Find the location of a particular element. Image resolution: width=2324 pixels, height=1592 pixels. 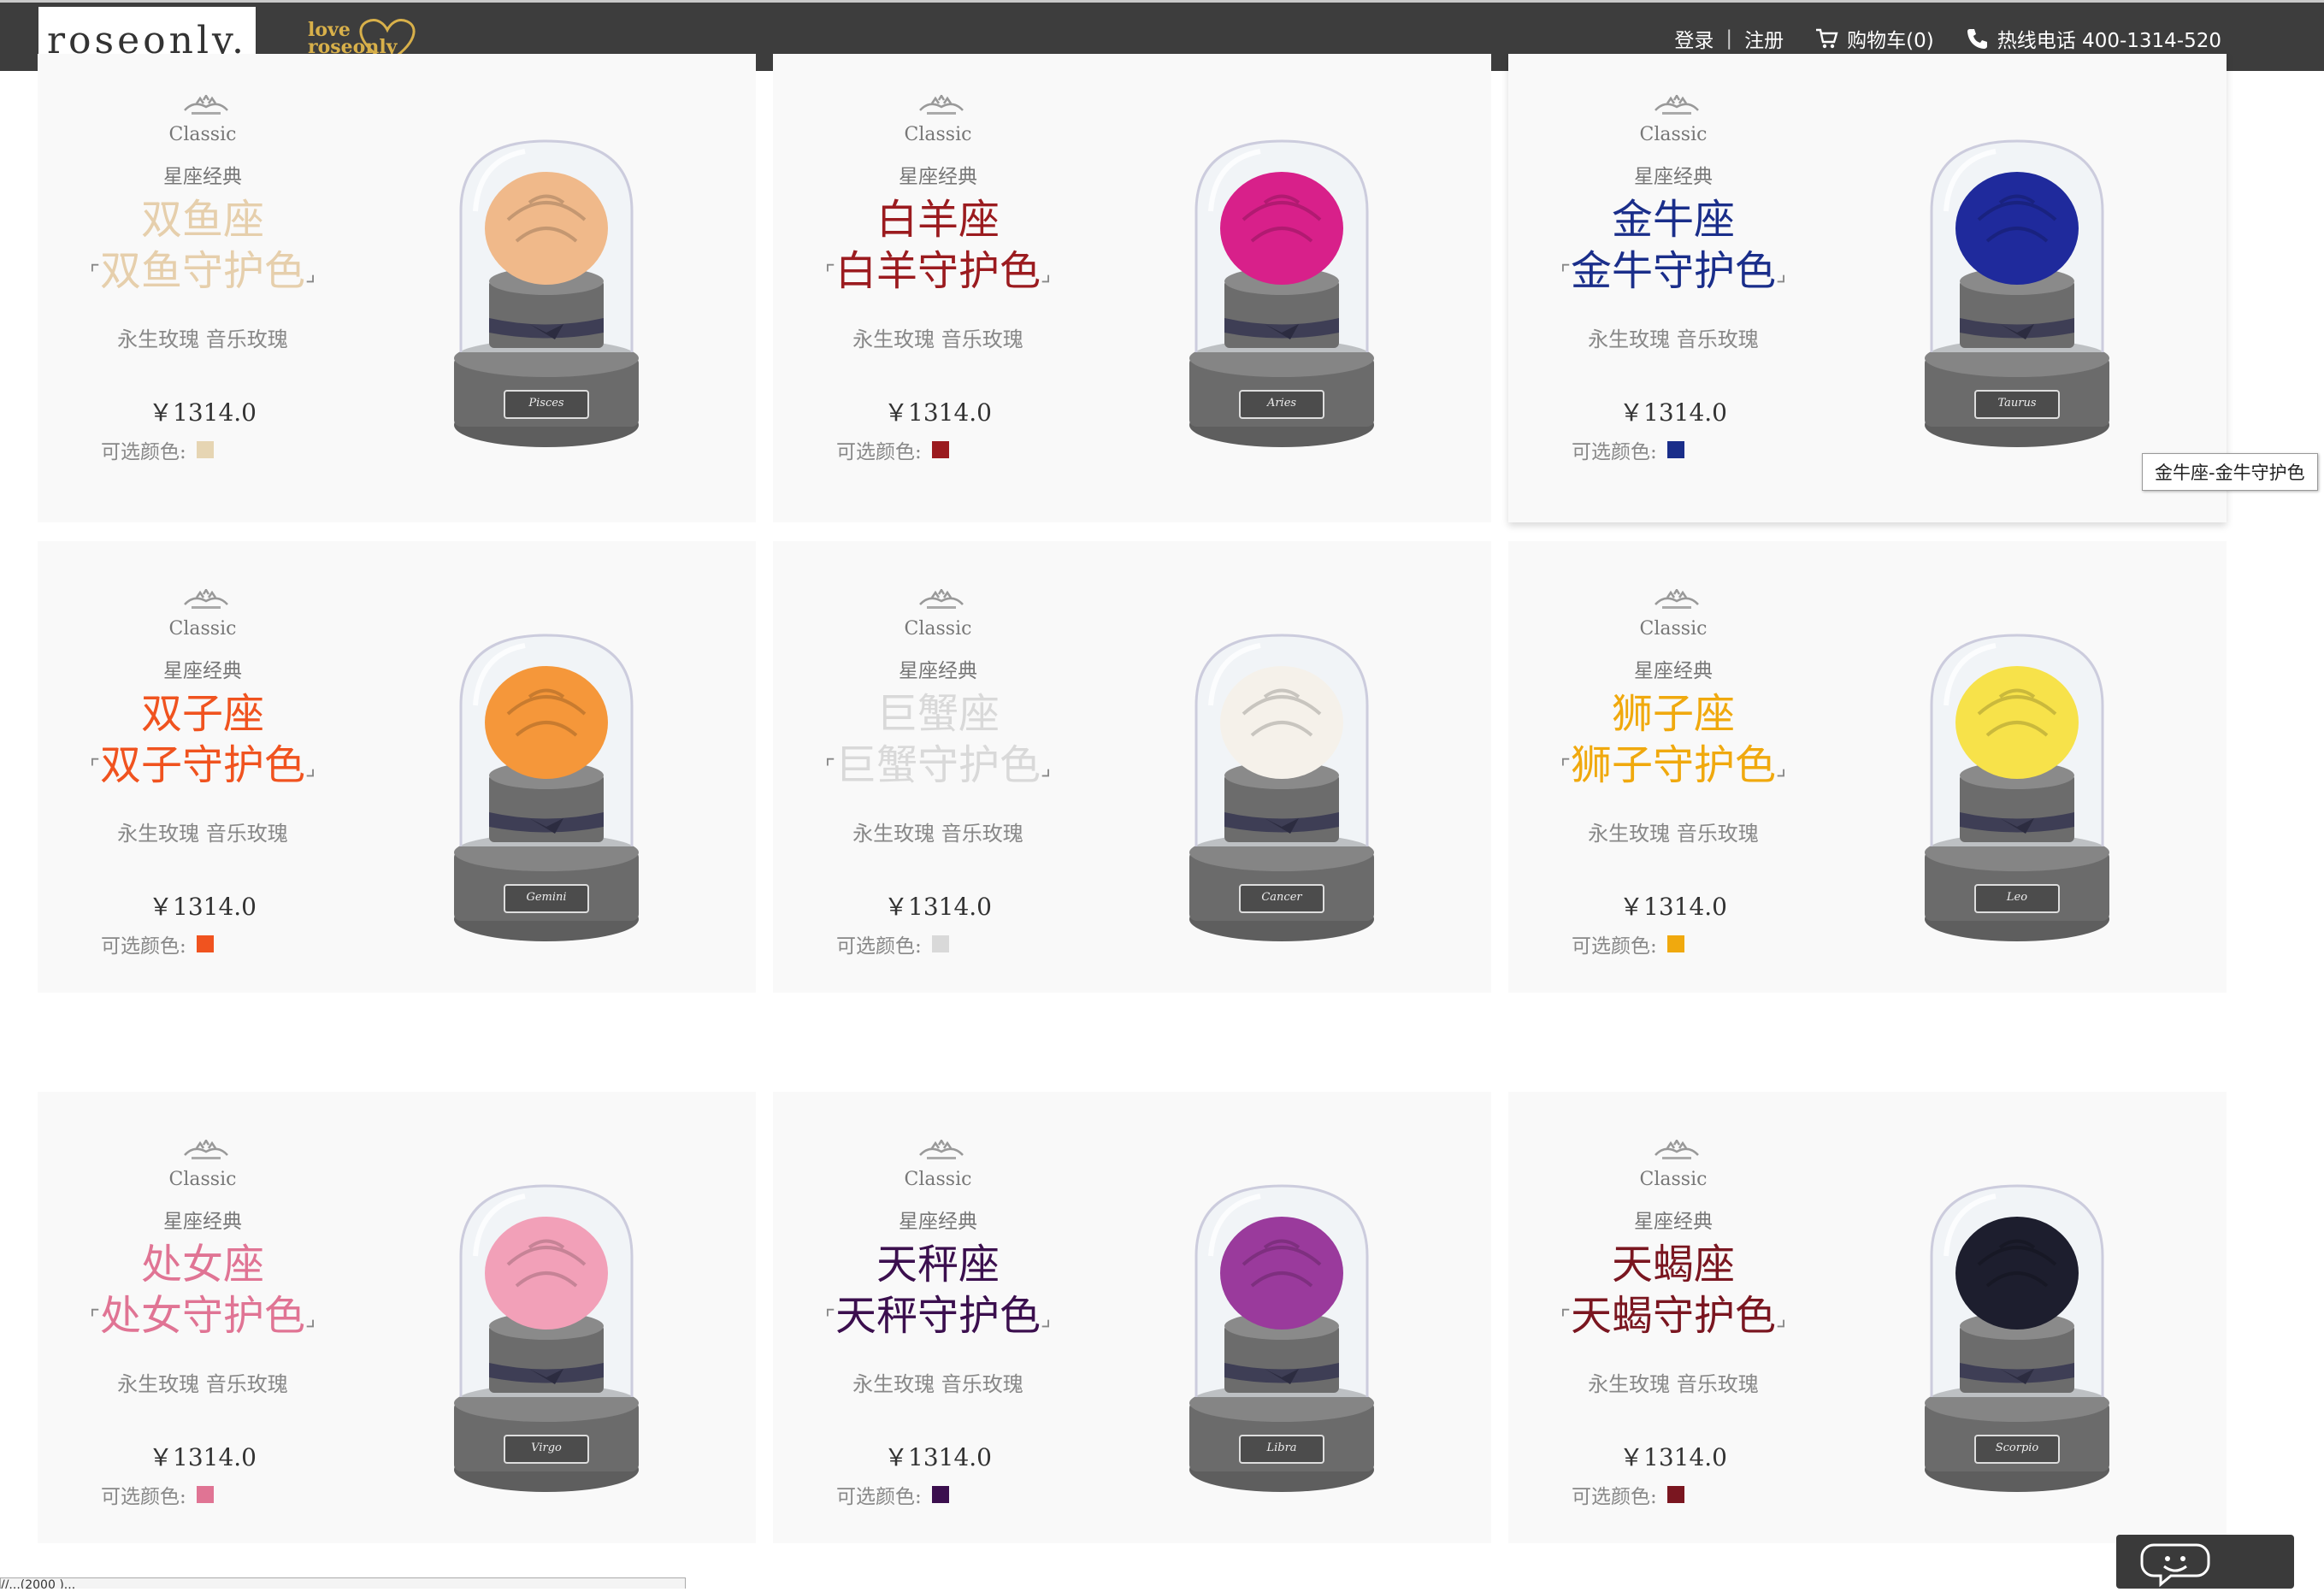

zodiac-name: 双子座 is located at coordinates (203, 714).